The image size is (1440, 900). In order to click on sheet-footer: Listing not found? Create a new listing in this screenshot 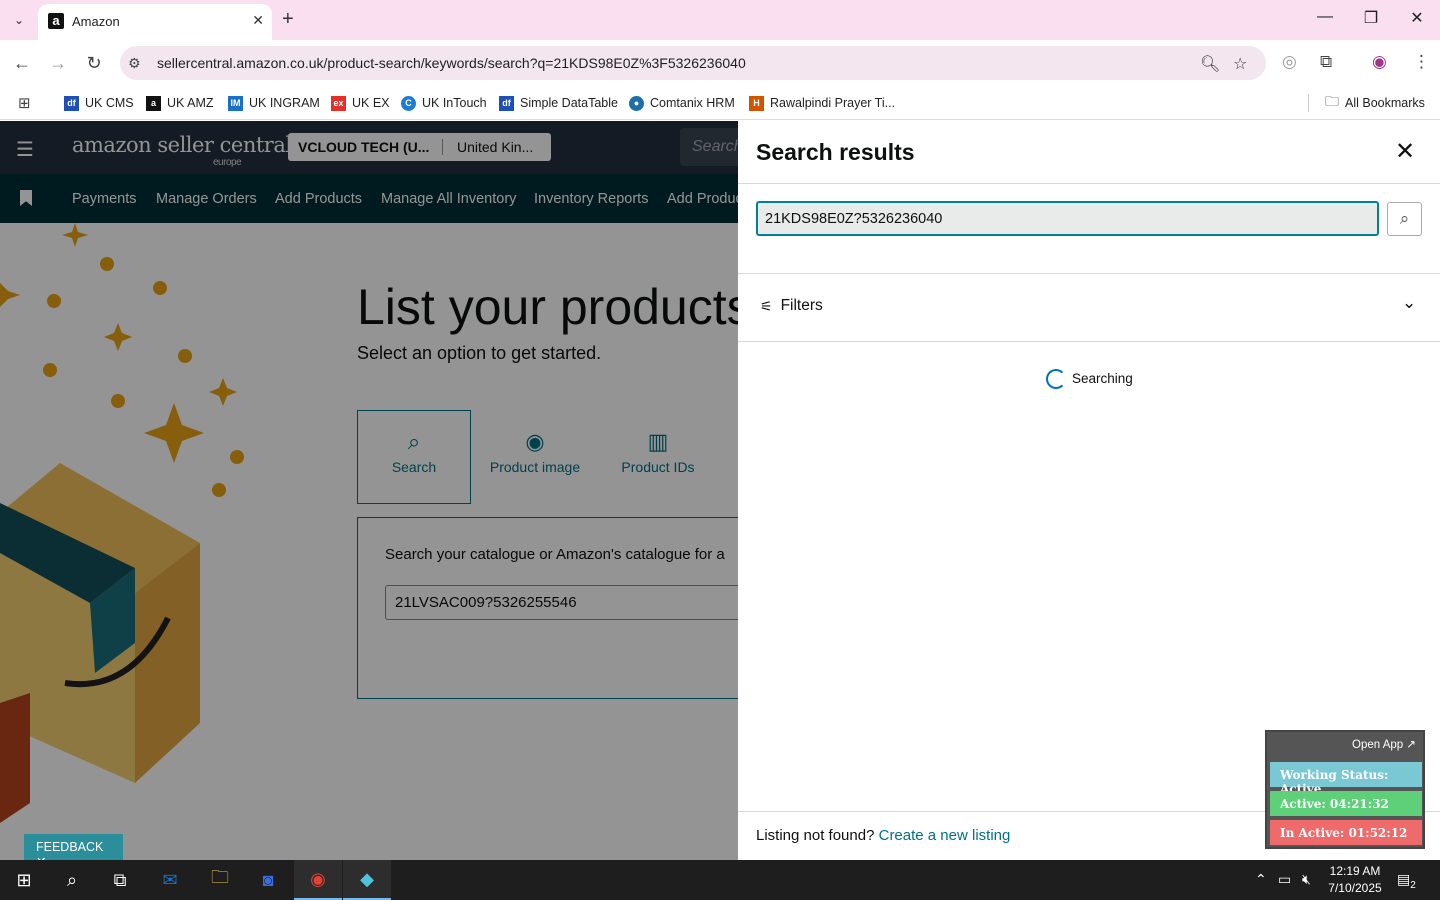, I will do `click(883, 835)`.